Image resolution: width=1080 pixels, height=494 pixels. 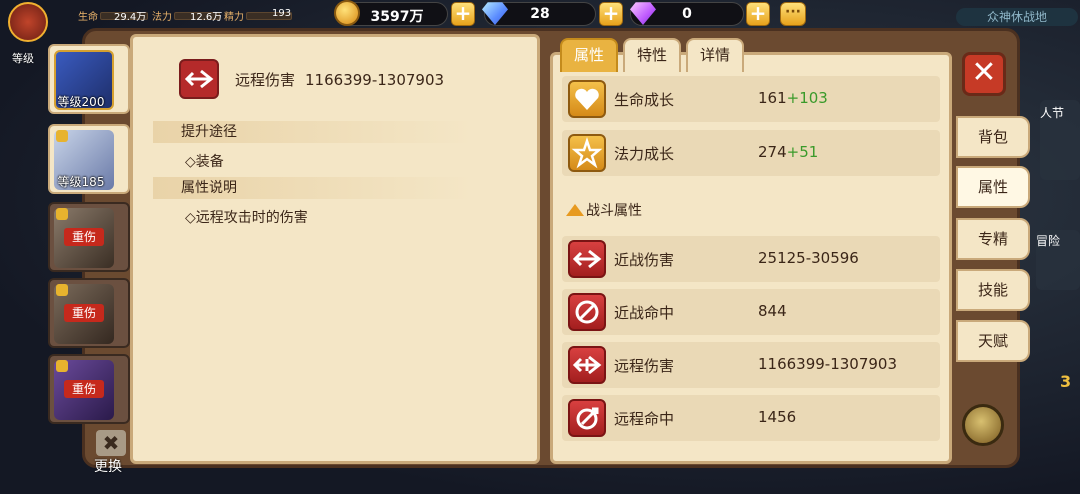 I want to click on stat-hp-label: 生命, so click(x=88, y=17).